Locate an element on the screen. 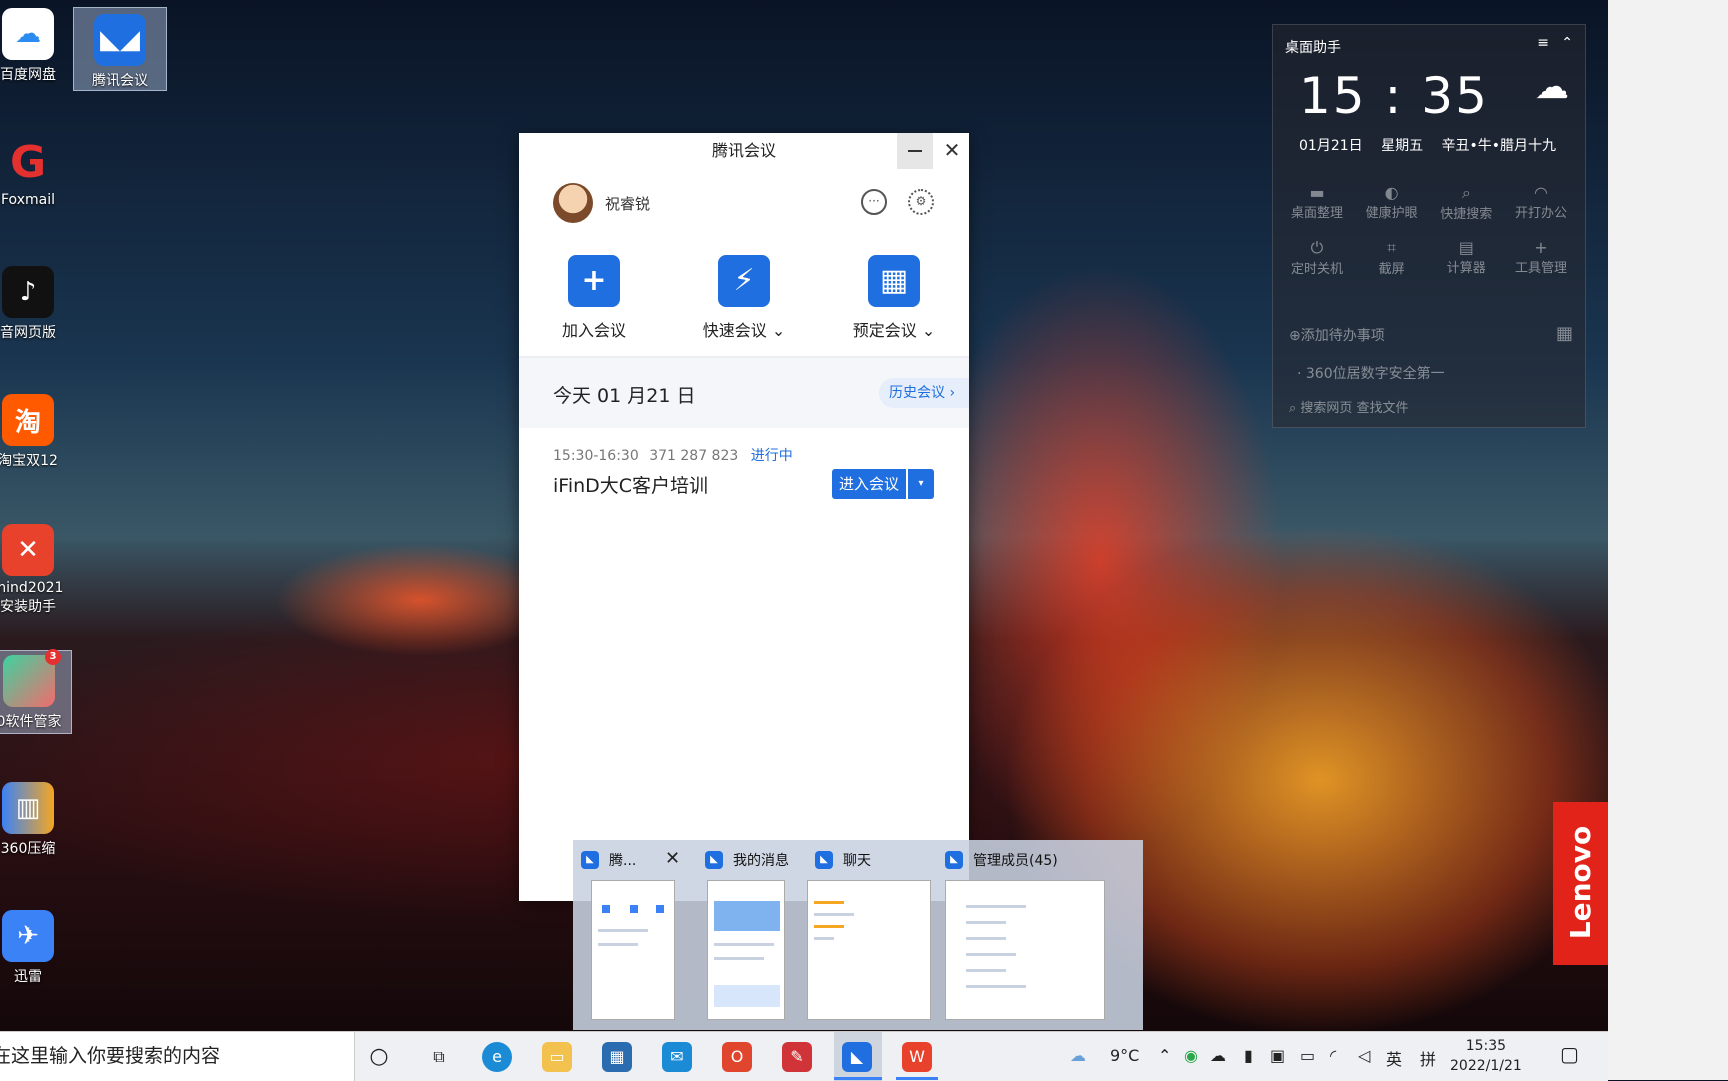  foxmail-icon: G is located at coordinates (28, 162).